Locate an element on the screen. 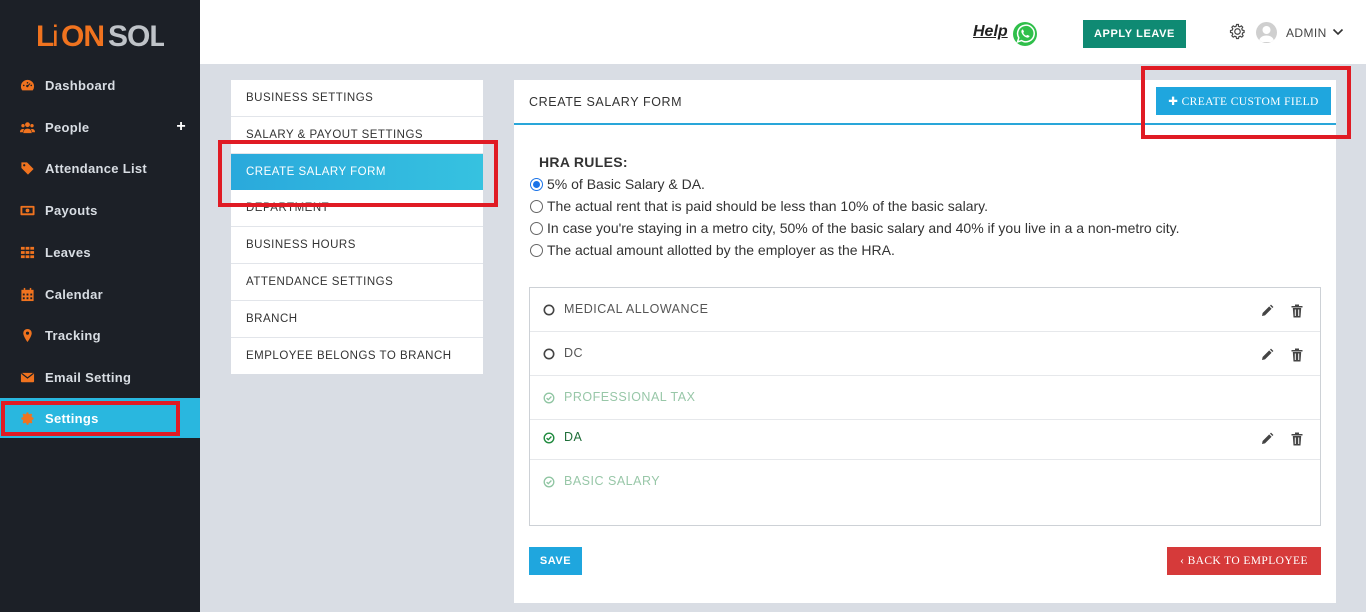  highlight-box-settings is located at coordinates (90, 418).